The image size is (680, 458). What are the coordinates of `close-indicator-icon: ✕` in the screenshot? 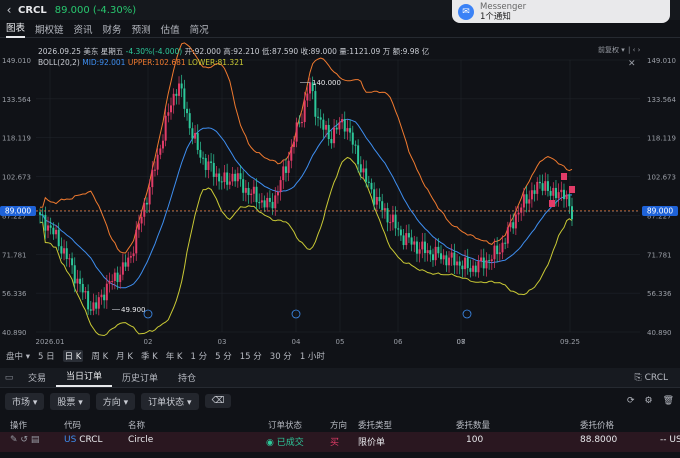 It's located at (632, 64).